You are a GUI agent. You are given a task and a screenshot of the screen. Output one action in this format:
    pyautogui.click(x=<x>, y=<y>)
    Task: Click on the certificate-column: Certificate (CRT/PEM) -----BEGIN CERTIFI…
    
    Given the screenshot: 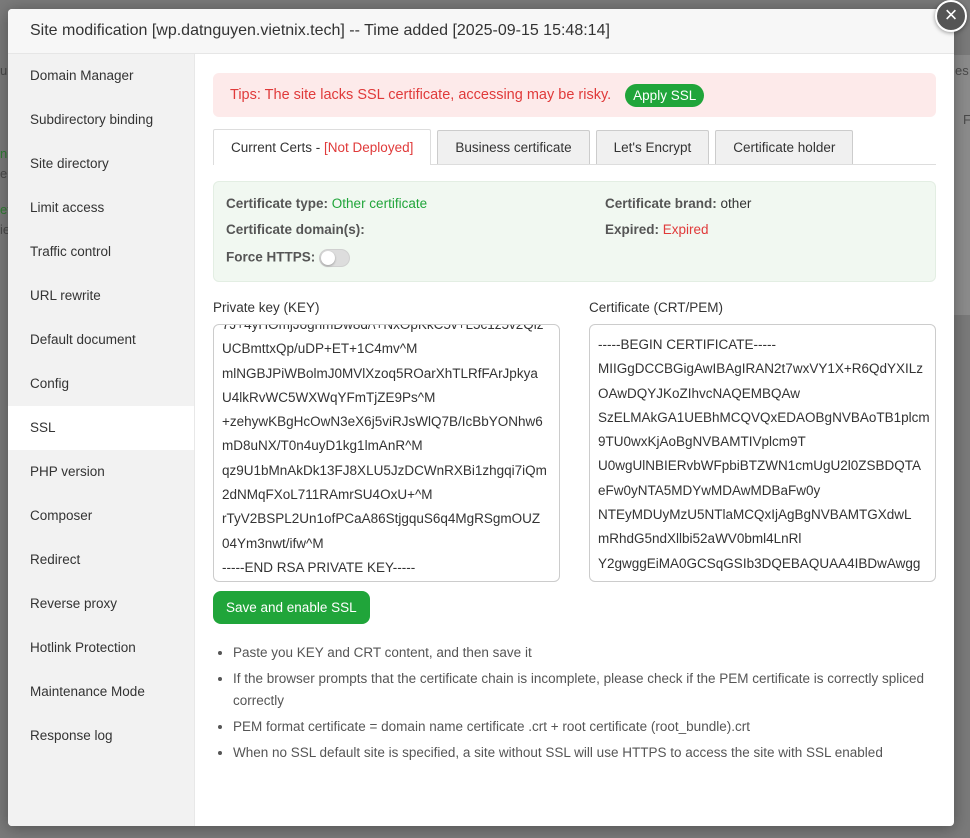 What is the action you would take?
    pyautogui.click(x=762, y=441)
    